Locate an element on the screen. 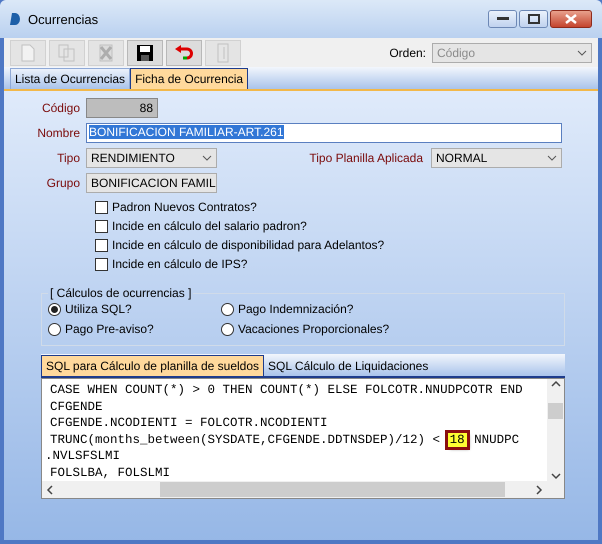 Image resolution: width=602 pixels, height=544 pixels. checkbox-label: Incide en cálculo de IPS? is located at coordinates (180, 264).